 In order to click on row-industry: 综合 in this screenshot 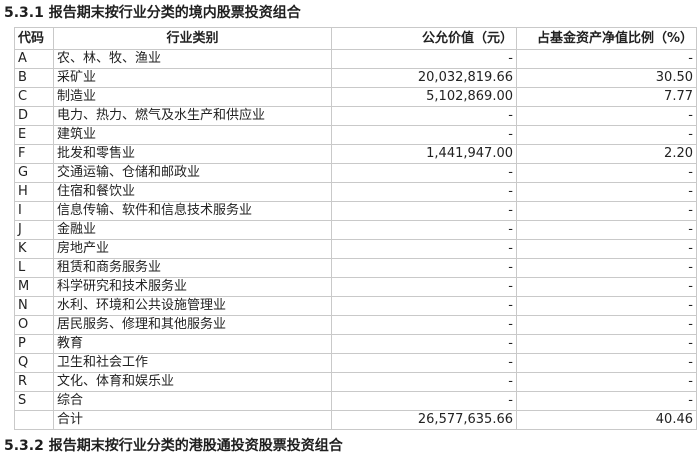, I will do `click(192, 401)`.